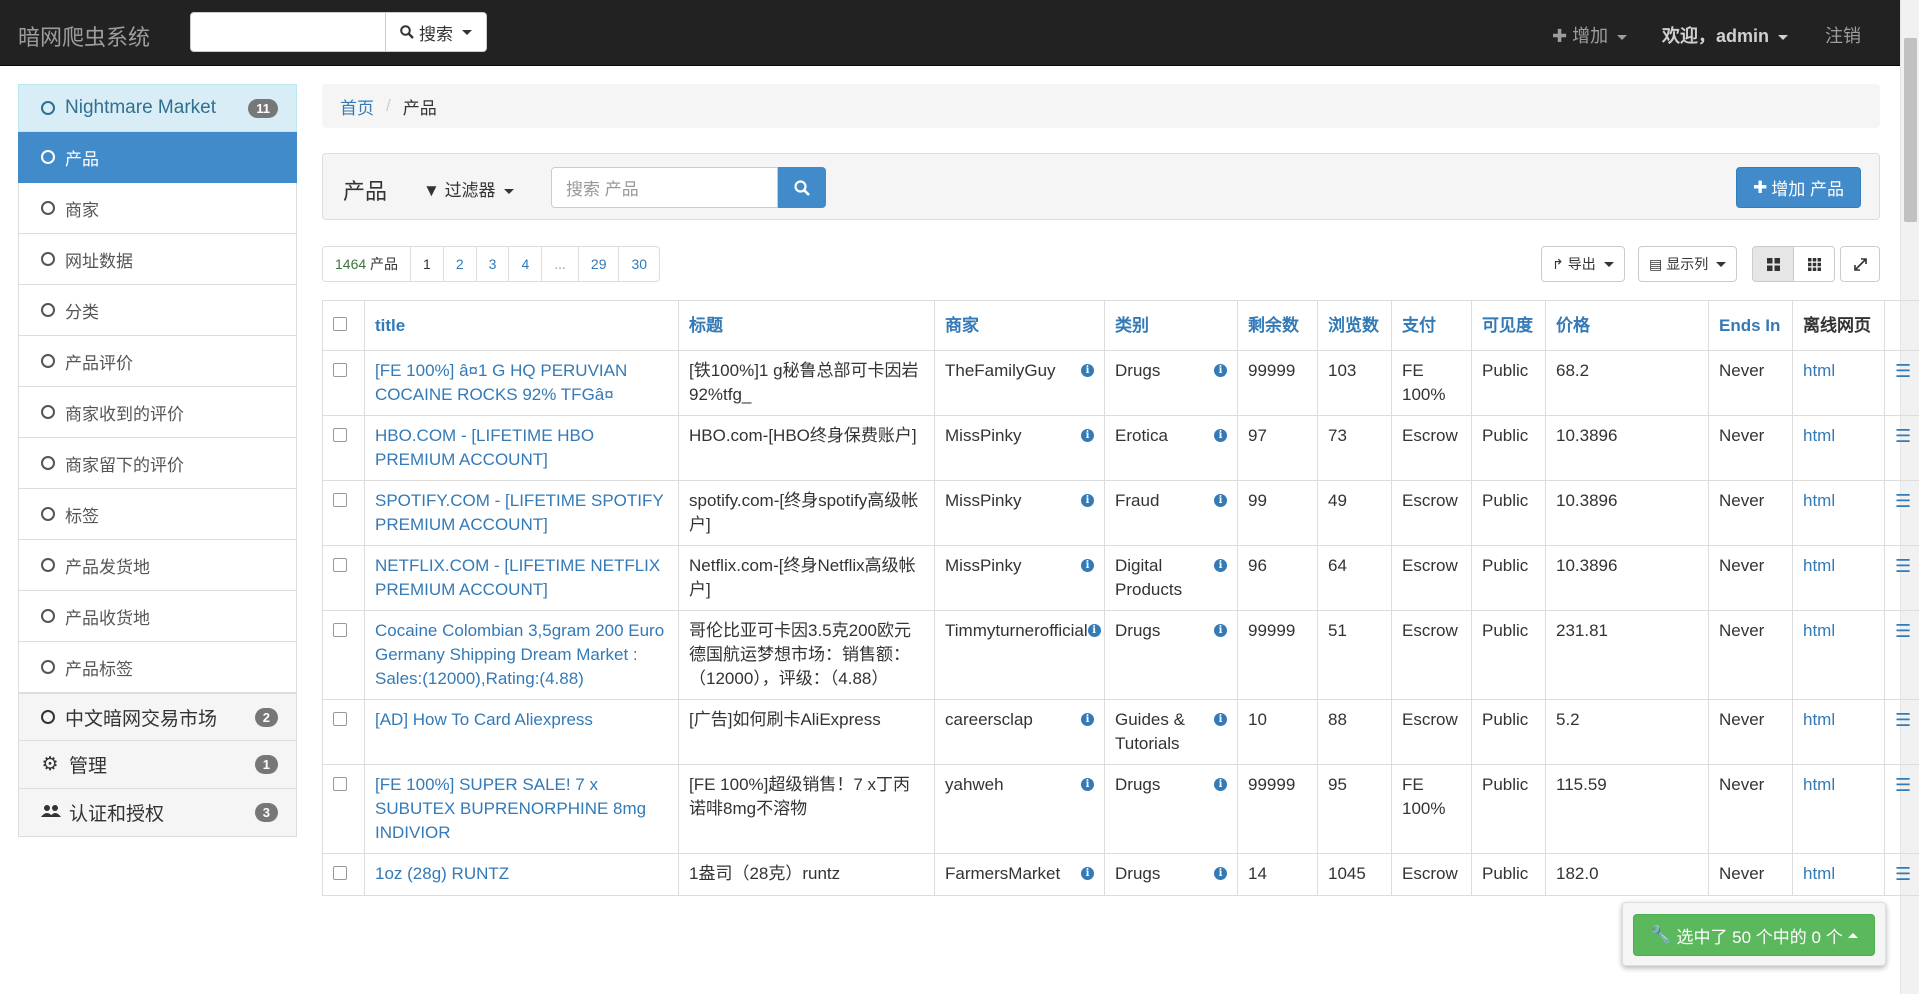  Describe the element at coordinates (84, 36) in the screenshot. I see `brand-title: 暗网爬虫系统` at that location.